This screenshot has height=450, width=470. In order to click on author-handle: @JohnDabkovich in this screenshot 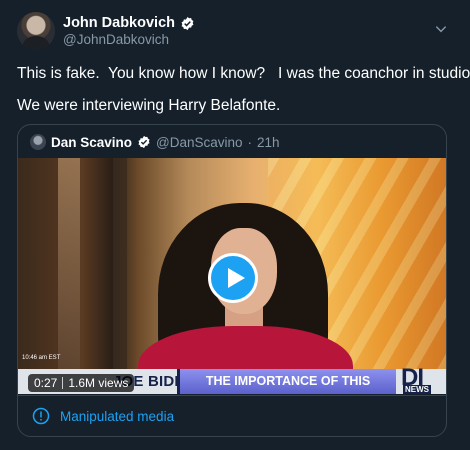, I will do `click(116, 39)`.